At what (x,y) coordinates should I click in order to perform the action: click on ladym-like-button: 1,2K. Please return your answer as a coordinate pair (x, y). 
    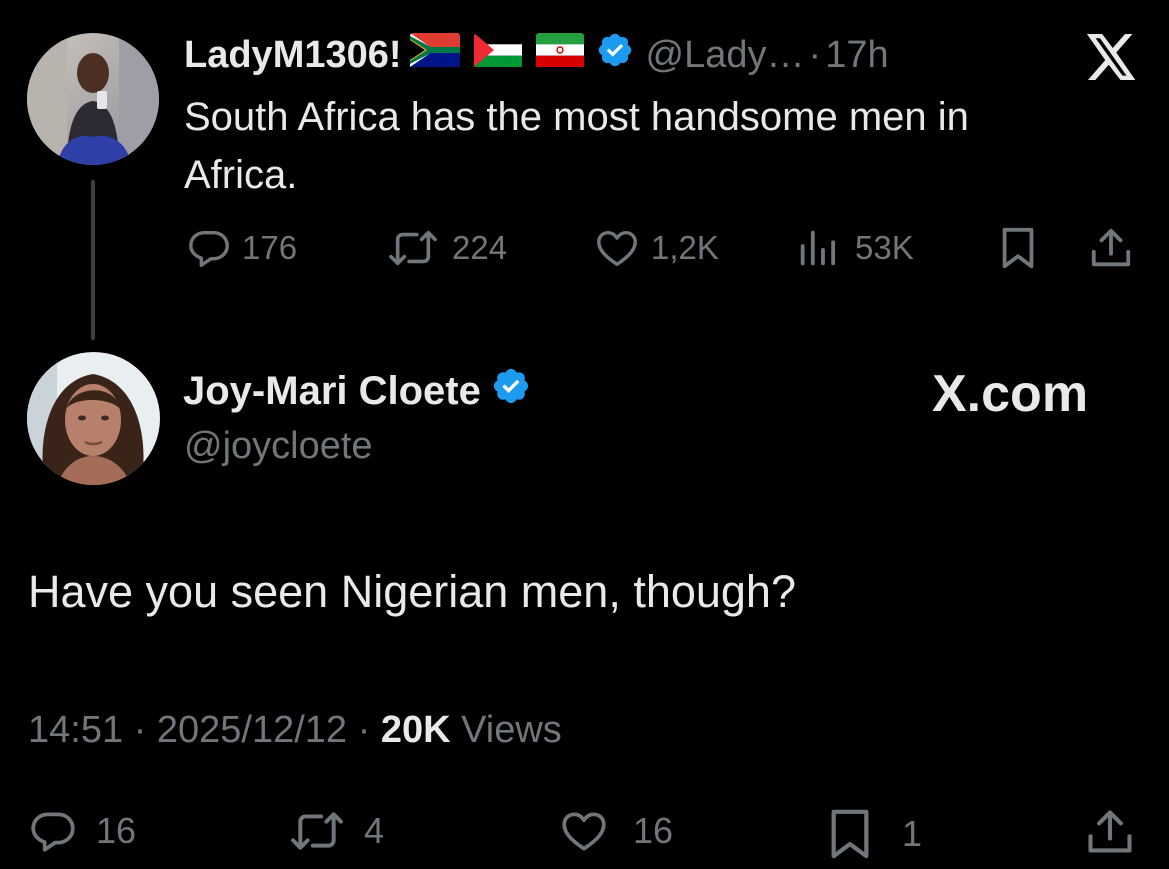
    Looking at the image, I should click on (656, 248).